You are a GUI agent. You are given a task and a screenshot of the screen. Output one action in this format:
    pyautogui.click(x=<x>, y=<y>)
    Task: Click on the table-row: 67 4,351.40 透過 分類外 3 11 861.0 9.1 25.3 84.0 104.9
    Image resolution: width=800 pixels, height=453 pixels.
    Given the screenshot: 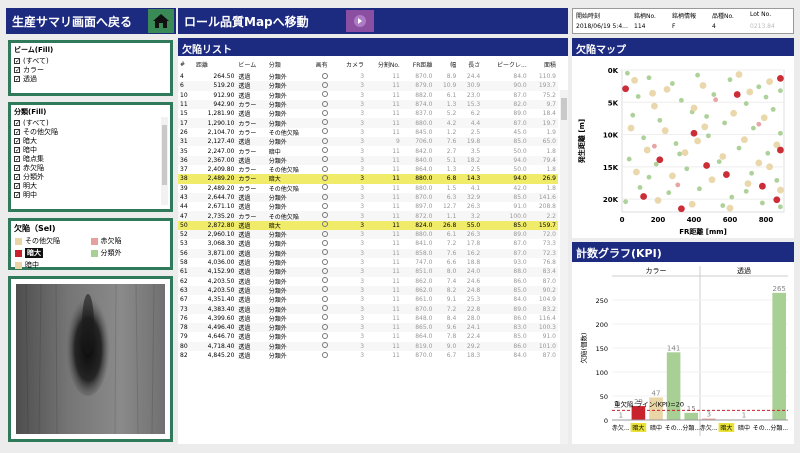 What is the action you would take?
    pyautogui.click(x=368, y=299)
    